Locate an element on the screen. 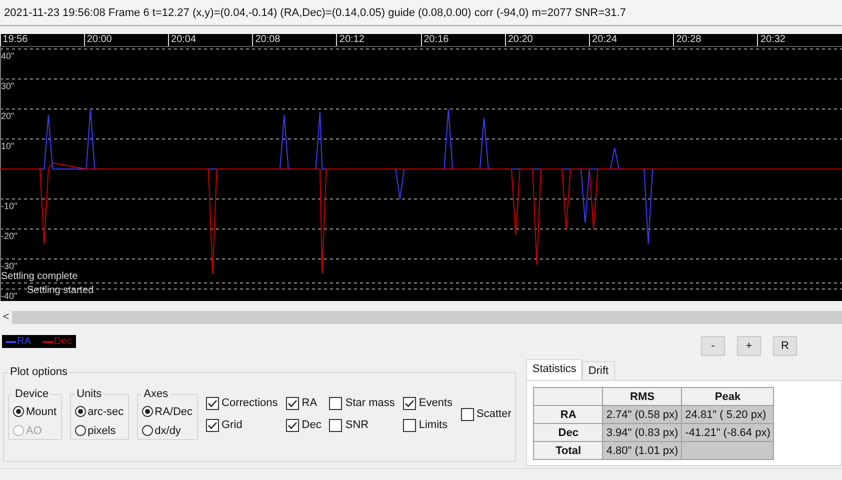 This screenshot has width=842, height=480. axis-label: 40" is located at coordinates (7, 56).